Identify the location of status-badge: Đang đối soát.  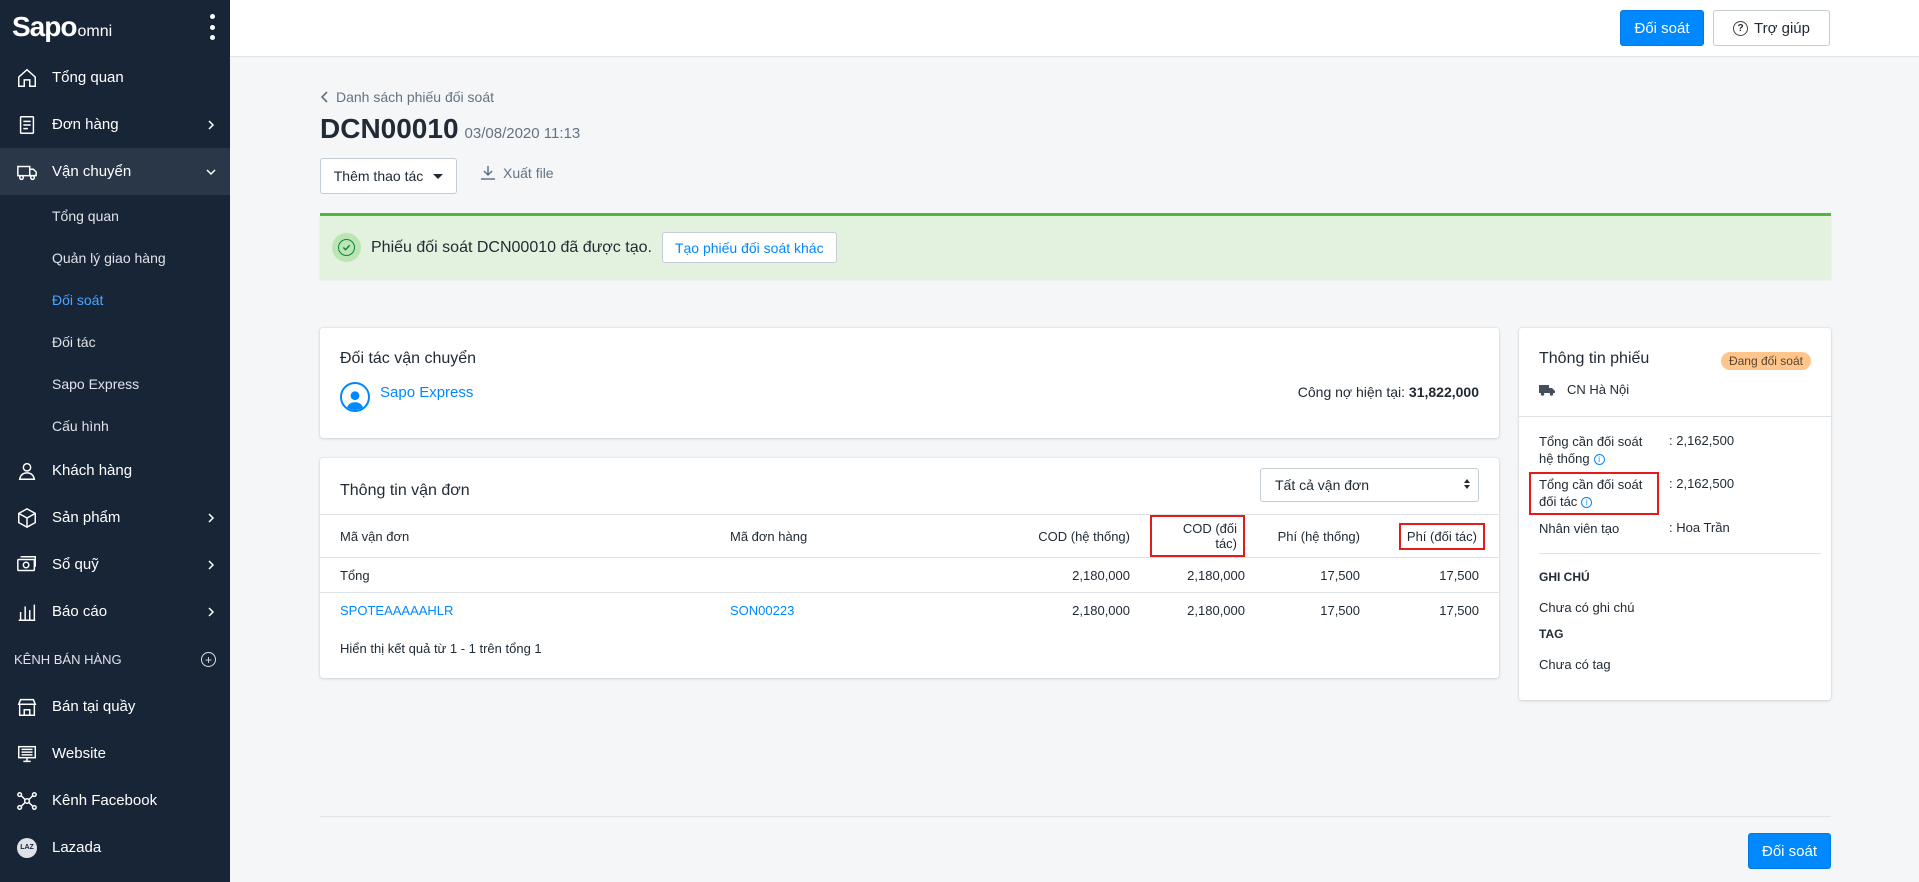
(1765, 361).